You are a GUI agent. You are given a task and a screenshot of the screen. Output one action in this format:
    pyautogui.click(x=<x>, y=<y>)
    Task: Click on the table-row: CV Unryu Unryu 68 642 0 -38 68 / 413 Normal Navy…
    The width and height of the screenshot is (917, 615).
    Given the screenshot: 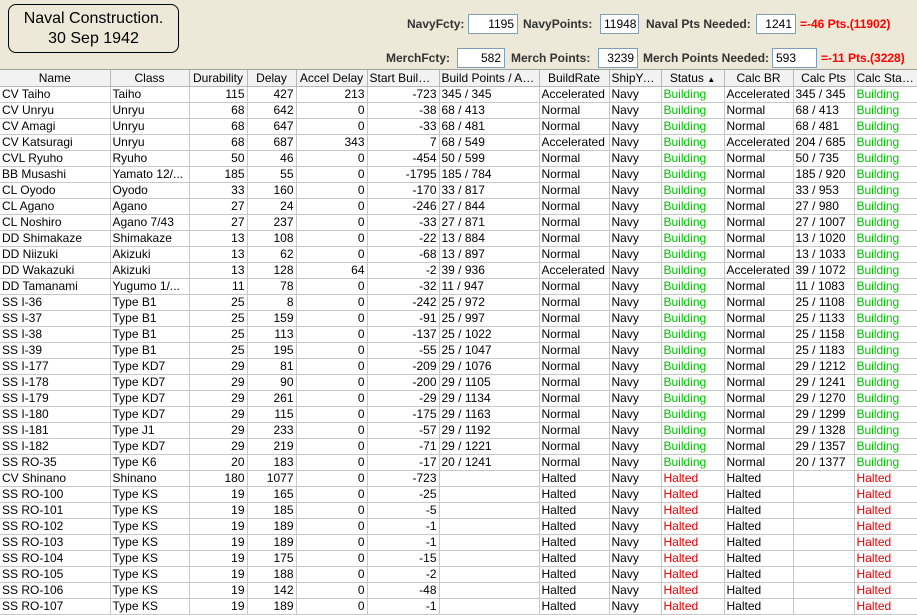 What is the action you would take?
    pyautogui.click(x=458, y=110)
    